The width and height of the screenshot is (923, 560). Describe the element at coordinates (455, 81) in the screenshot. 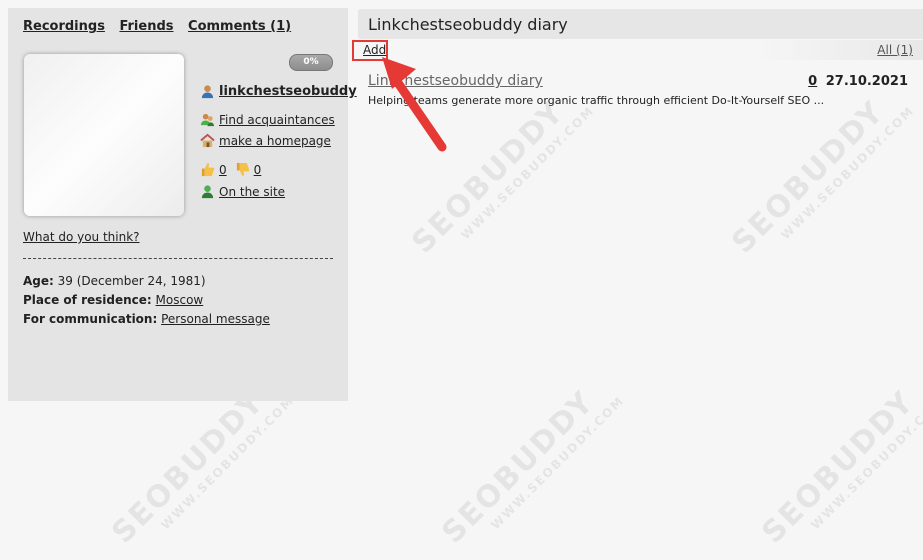

I see `entry-title-link: Linkchestseobuddy diary` at that location.